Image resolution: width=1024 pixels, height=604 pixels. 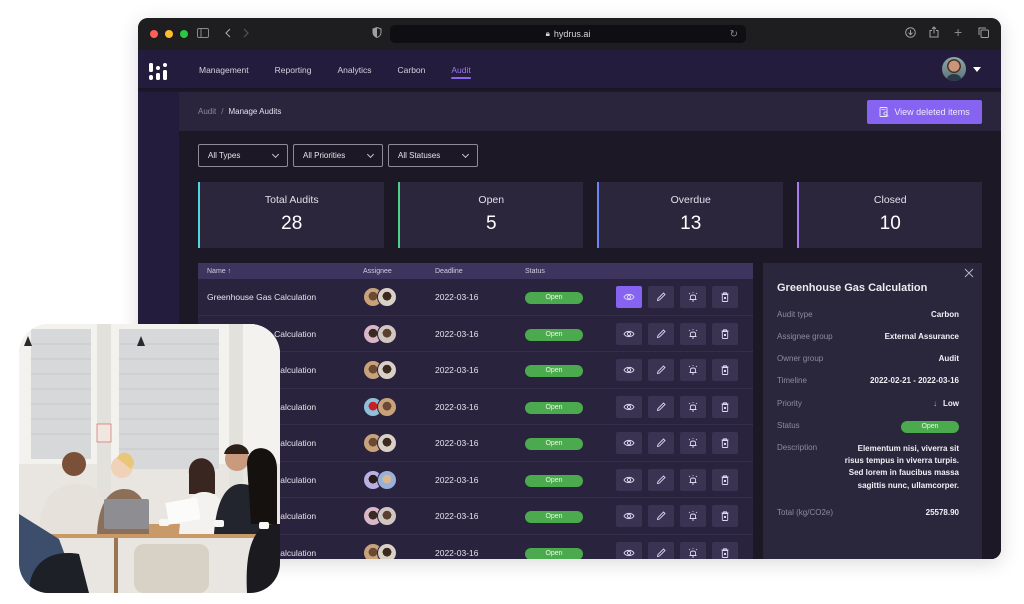 I want to click on reload-icon: ↻, so click(x=734, y=34).